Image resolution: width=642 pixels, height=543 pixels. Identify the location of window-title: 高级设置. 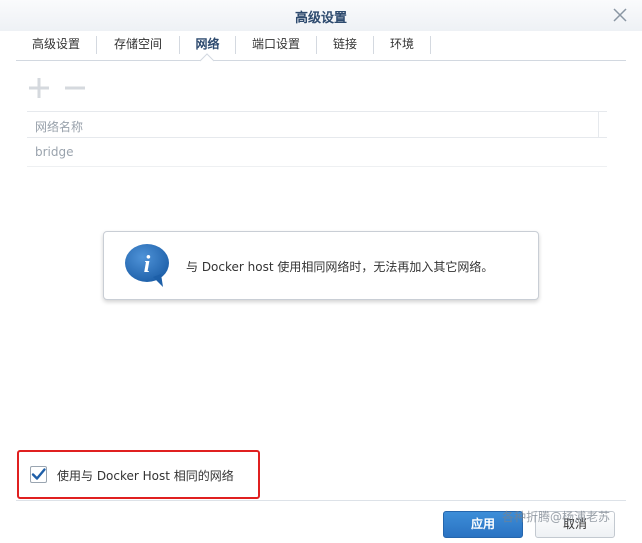
(320, 18).